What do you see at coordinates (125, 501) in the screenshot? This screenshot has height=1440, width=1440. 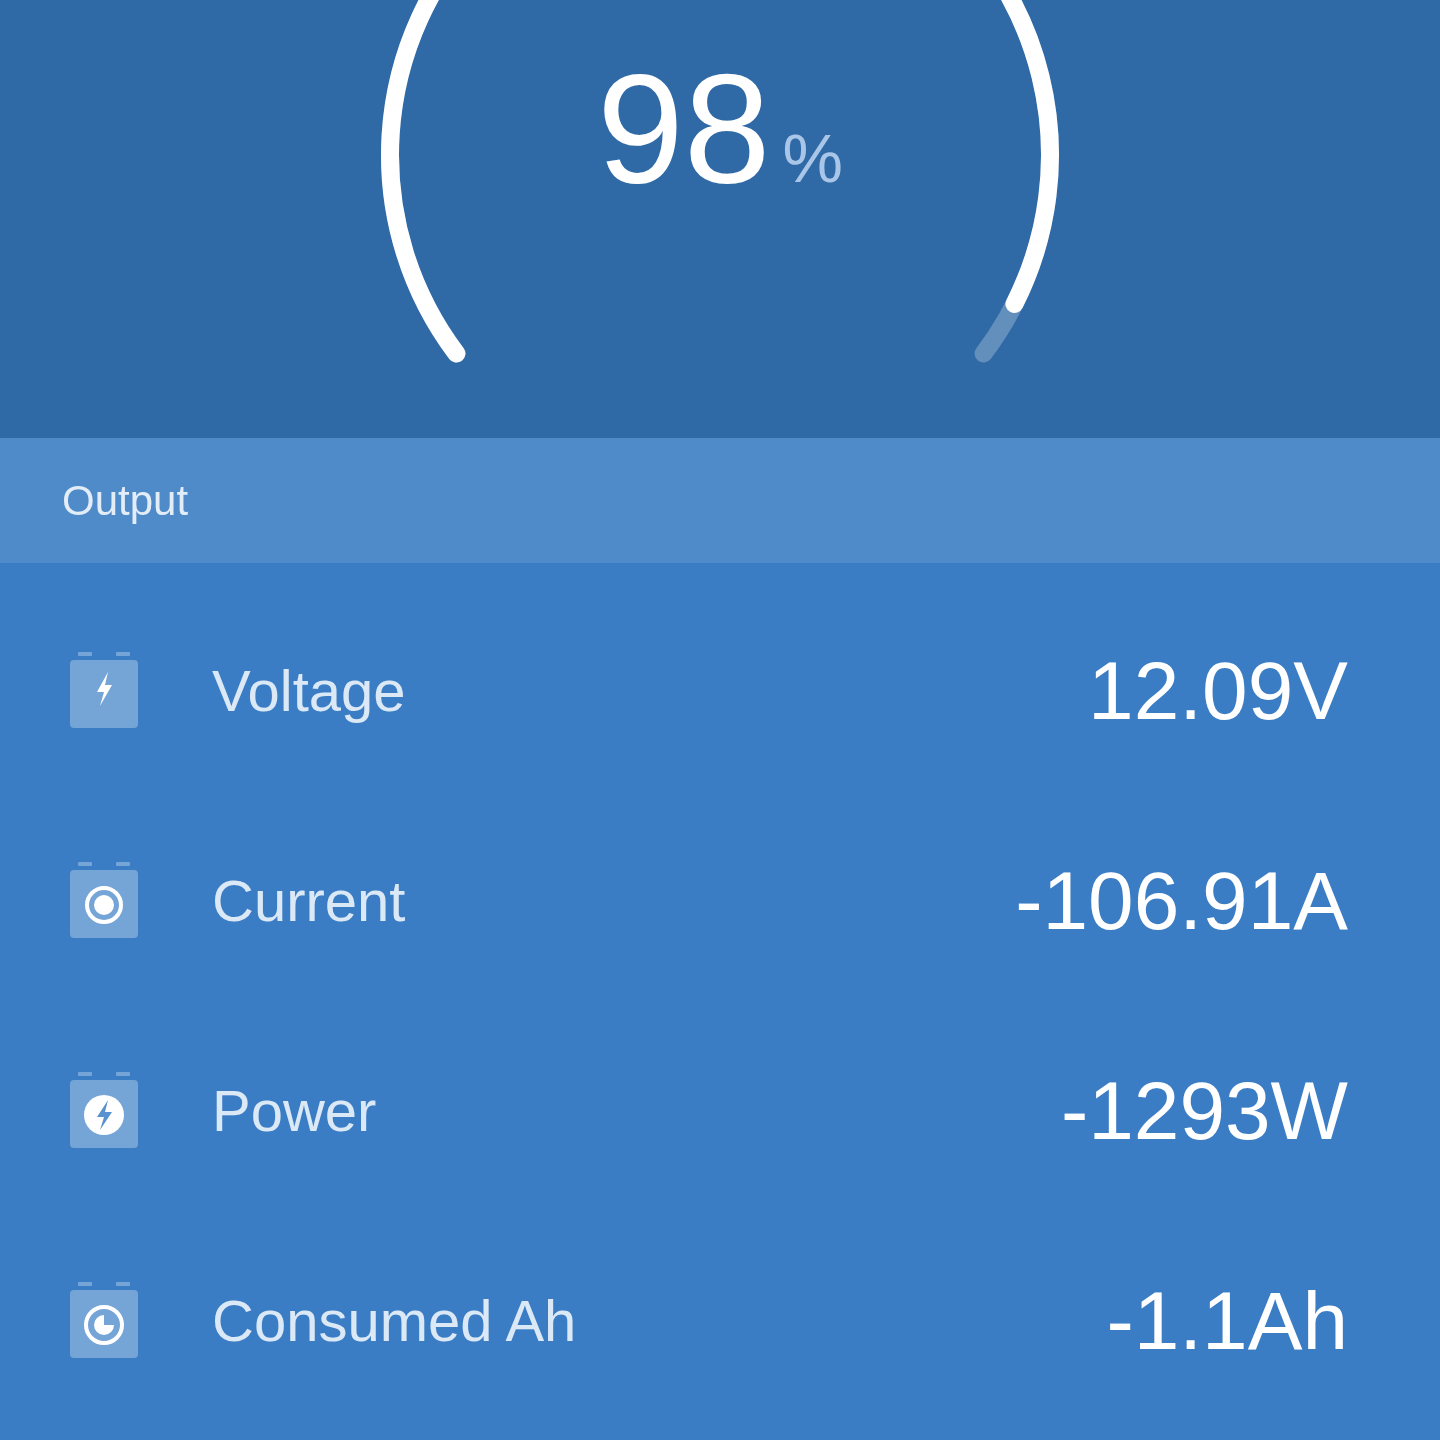 I see `section-title: Output` at bounding box center [125, 501].